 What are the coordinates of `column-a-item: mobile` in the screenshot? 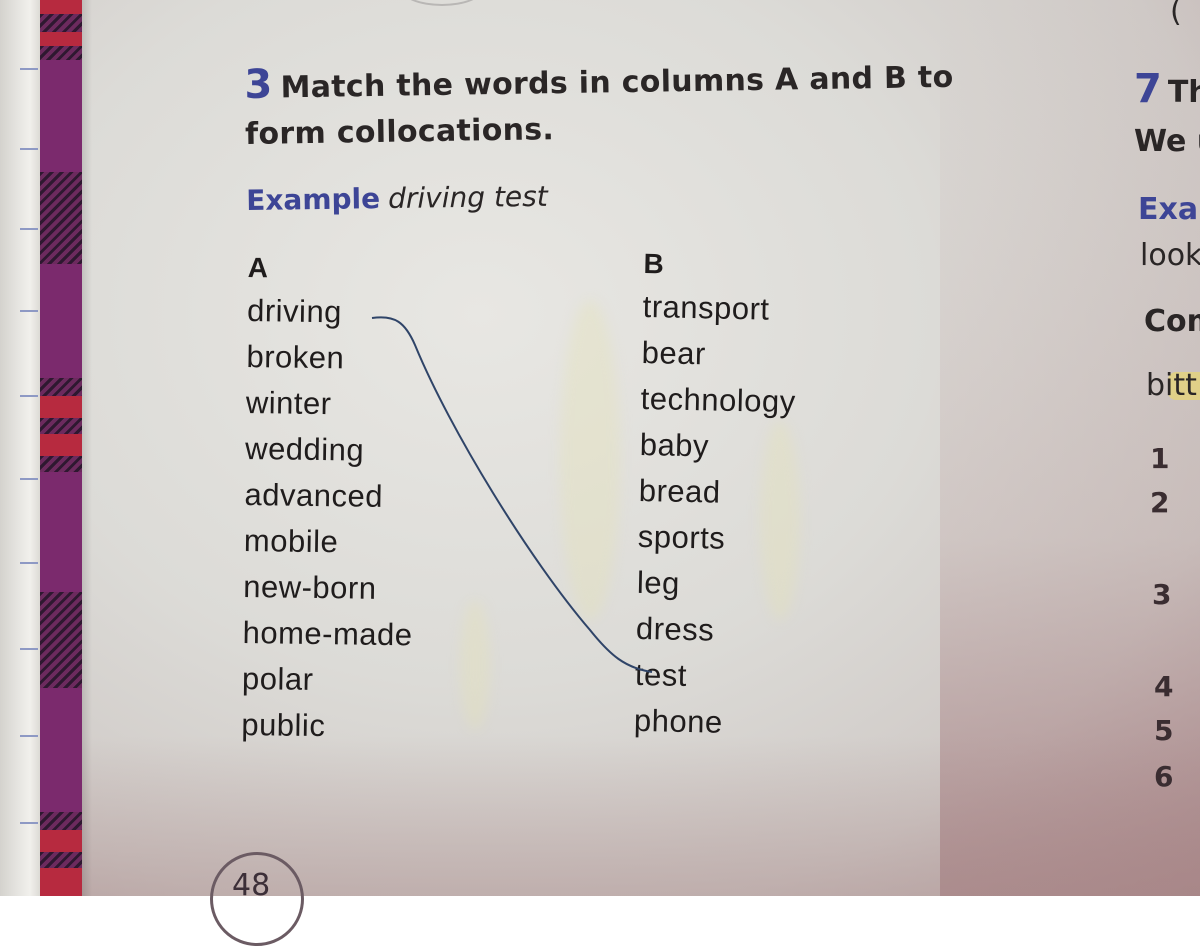 It's located at (291, 541).